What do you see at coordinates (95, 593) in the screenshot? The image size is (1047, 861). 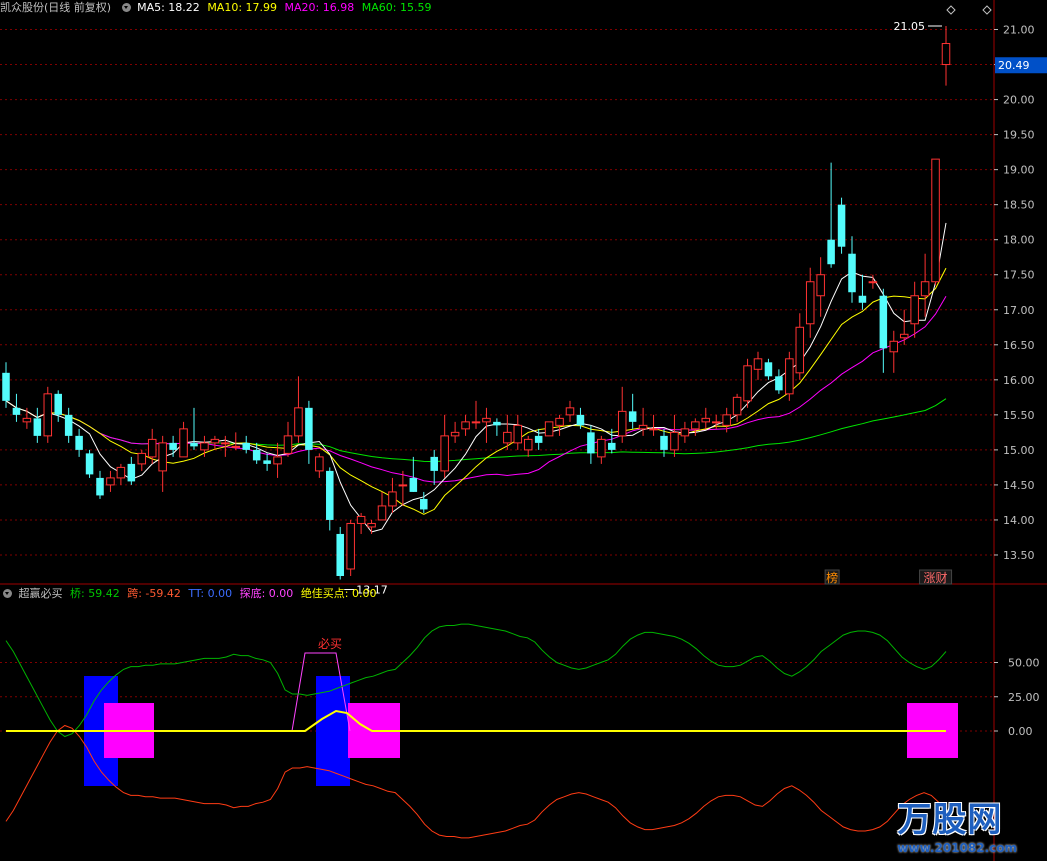 I see `qiao-label: 桥: 59.42` at bounding box center [95, 593].